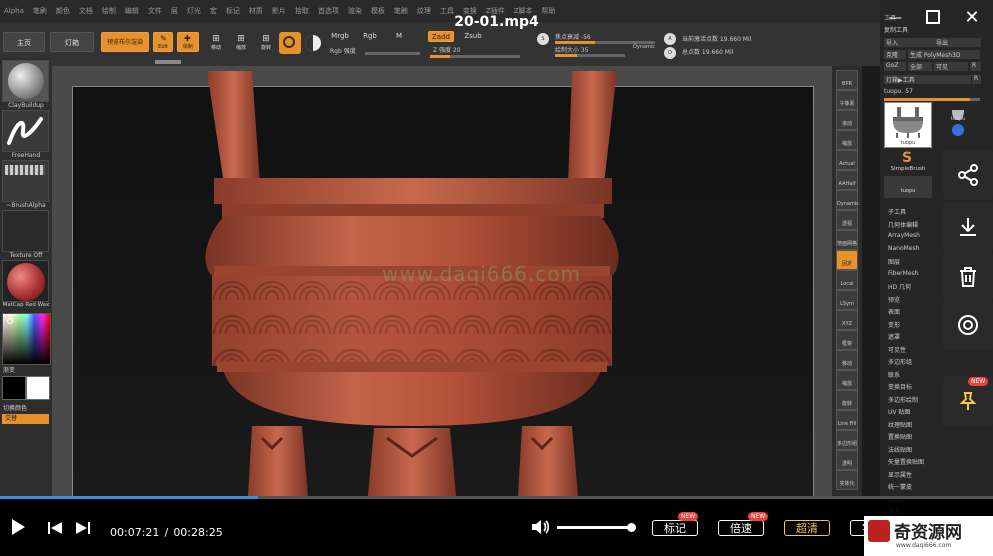  What do you see at coordinates (194, 11) in the screenshot?
I see `menu-item: 灯光` at bounding box center [194, 11].